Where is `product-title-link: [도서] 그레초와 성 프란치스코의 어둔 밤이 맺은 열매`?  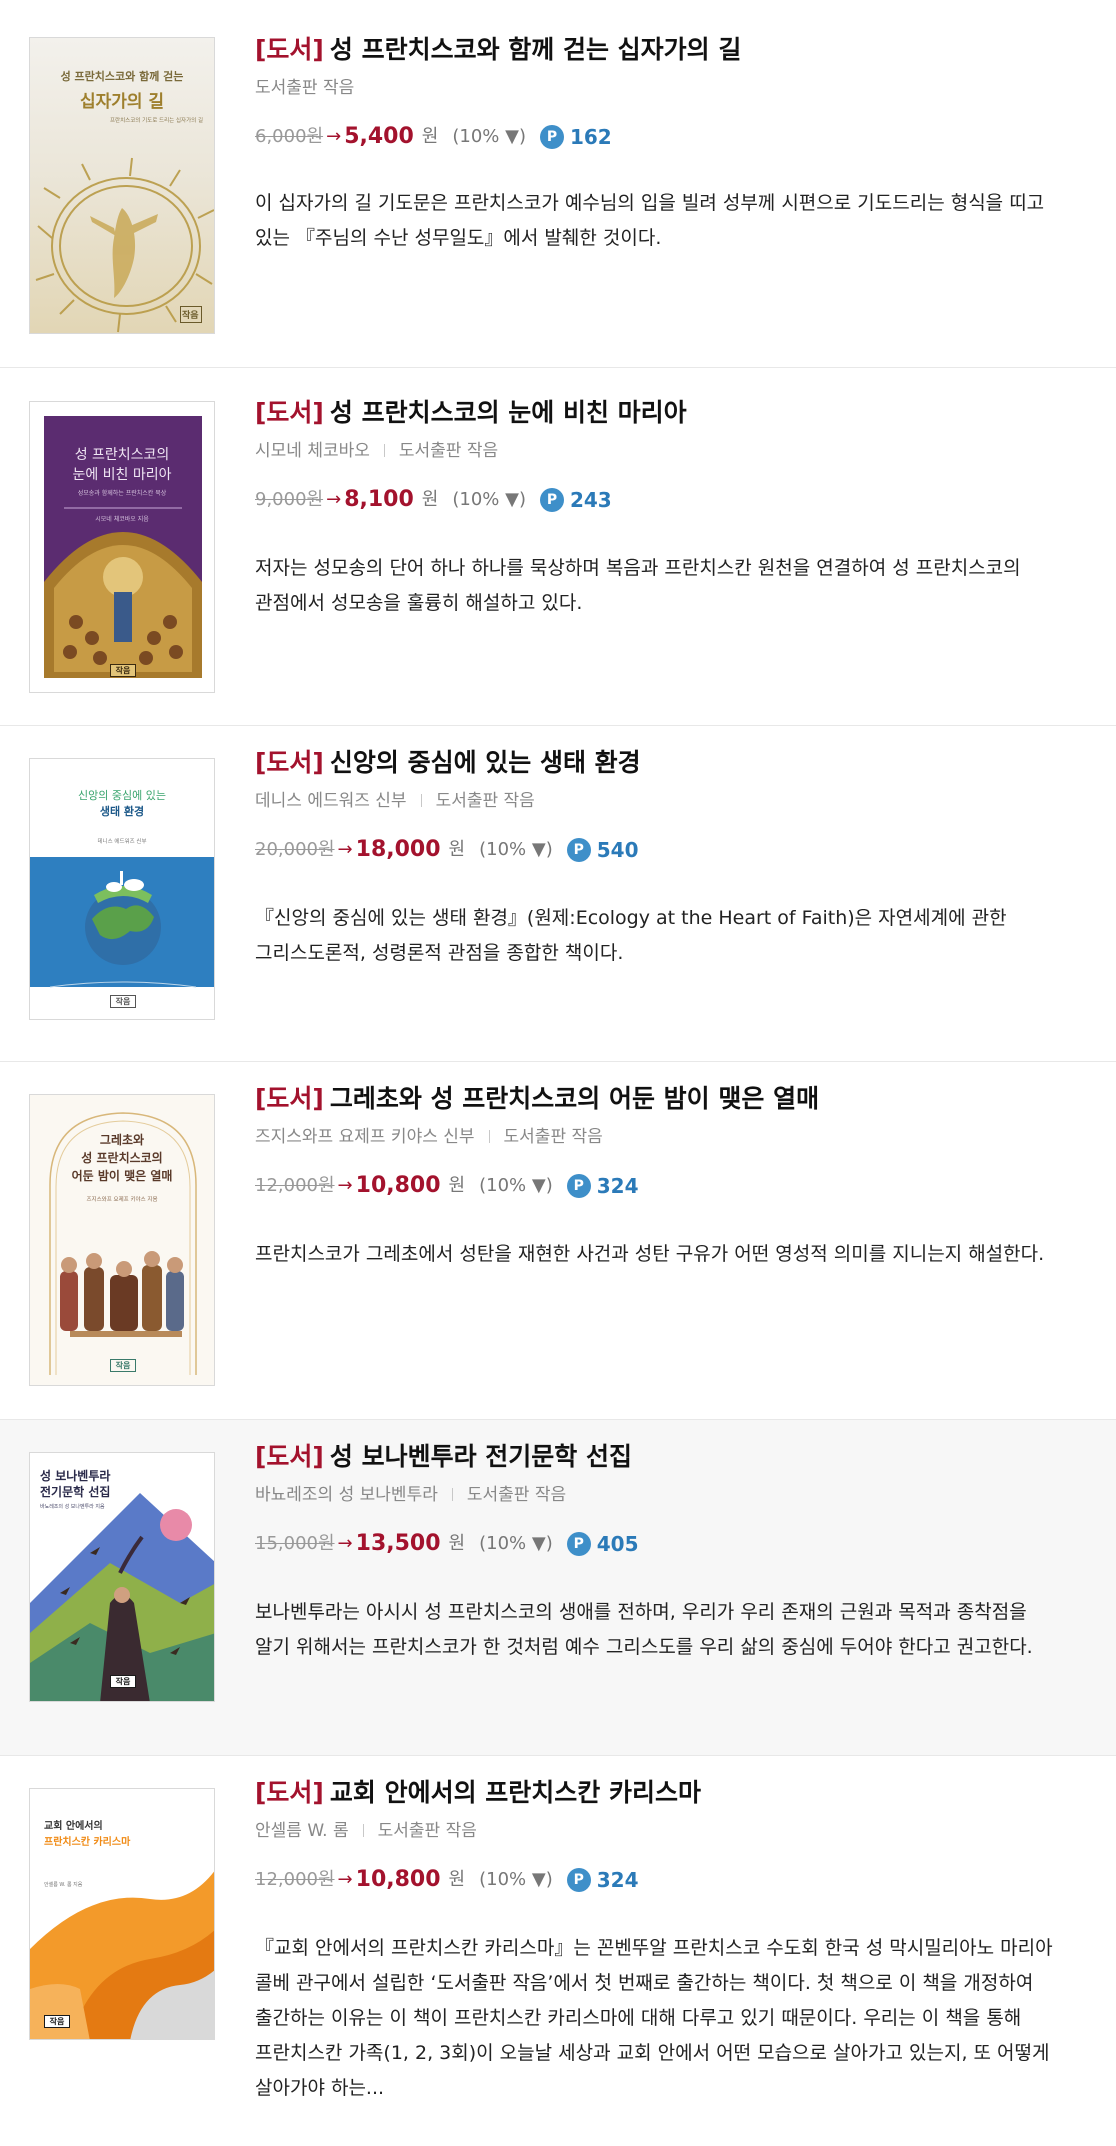
product-title-link: [도서] 그레초와 성 프란치스코의 어둔 밤이 맺은 열매 is located at coordinates (655, 1099).